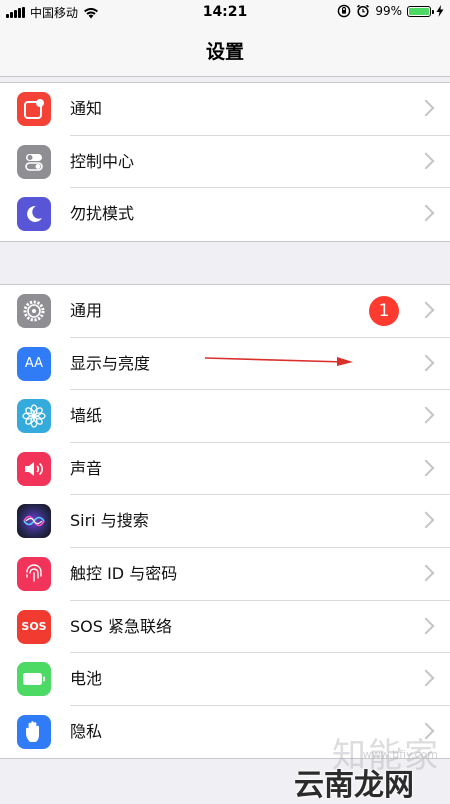 The image size is (450, 804). Describe the element at coordinates (225, 469) in the screenshot. I see `settings-row-sounds: 声音` at that location.